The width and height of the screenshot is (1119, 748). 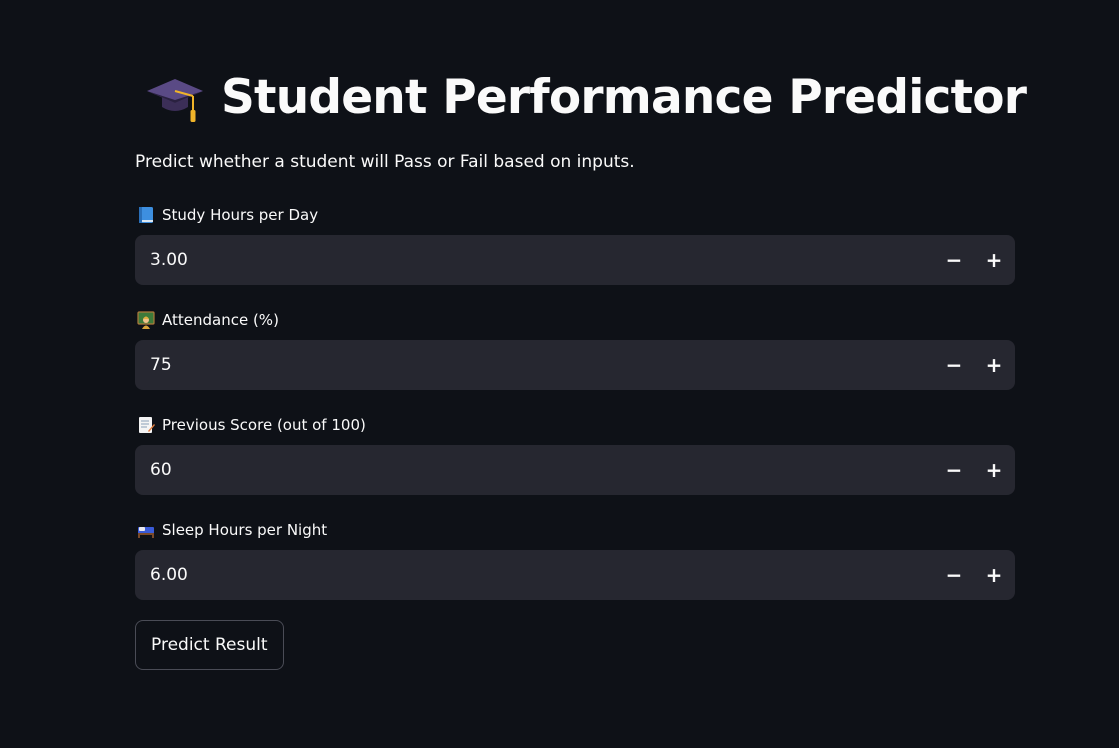 I want to click on memo-icon, so click(x=147, y=425).